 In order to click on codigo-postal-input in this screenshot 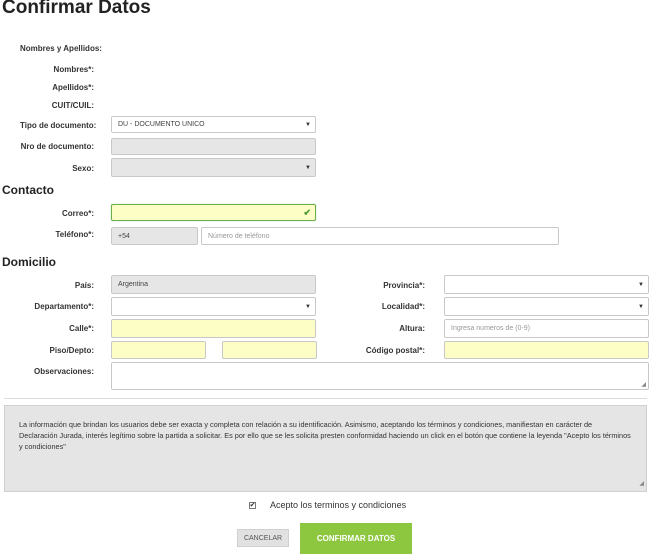, I will do `click(546, 350)`.